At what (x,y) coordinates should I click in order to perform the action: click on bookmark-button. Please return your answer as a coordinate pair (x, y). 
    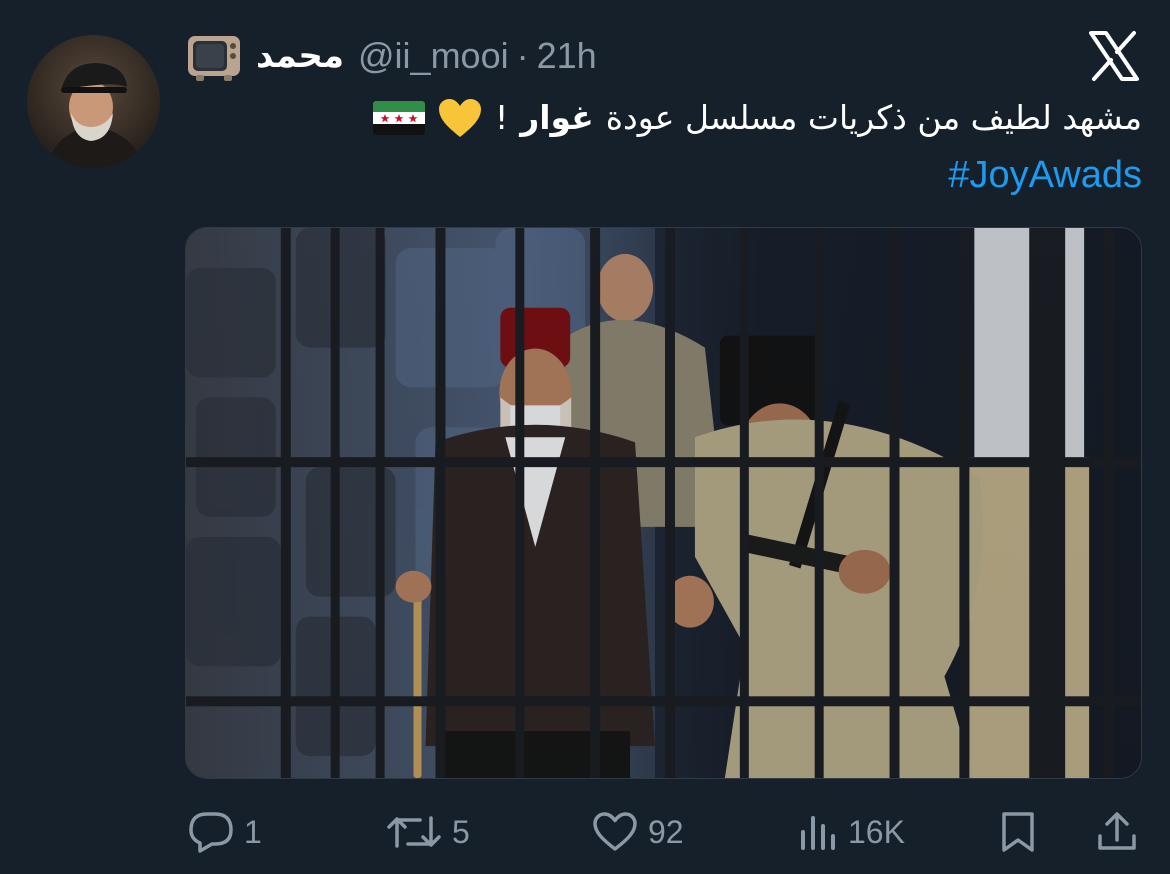
    Looking at the image, I should click on (1018, 832).